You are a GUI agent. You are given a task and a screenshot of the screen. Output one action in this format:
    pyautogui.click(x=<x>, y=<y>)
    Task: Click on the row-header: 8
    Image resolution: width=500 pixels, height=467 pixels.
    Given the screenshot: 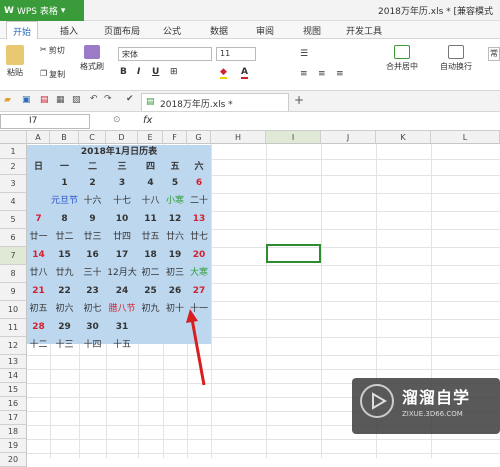 What is the action you would take?
    pyautogui.click(x=13, y=274)
    